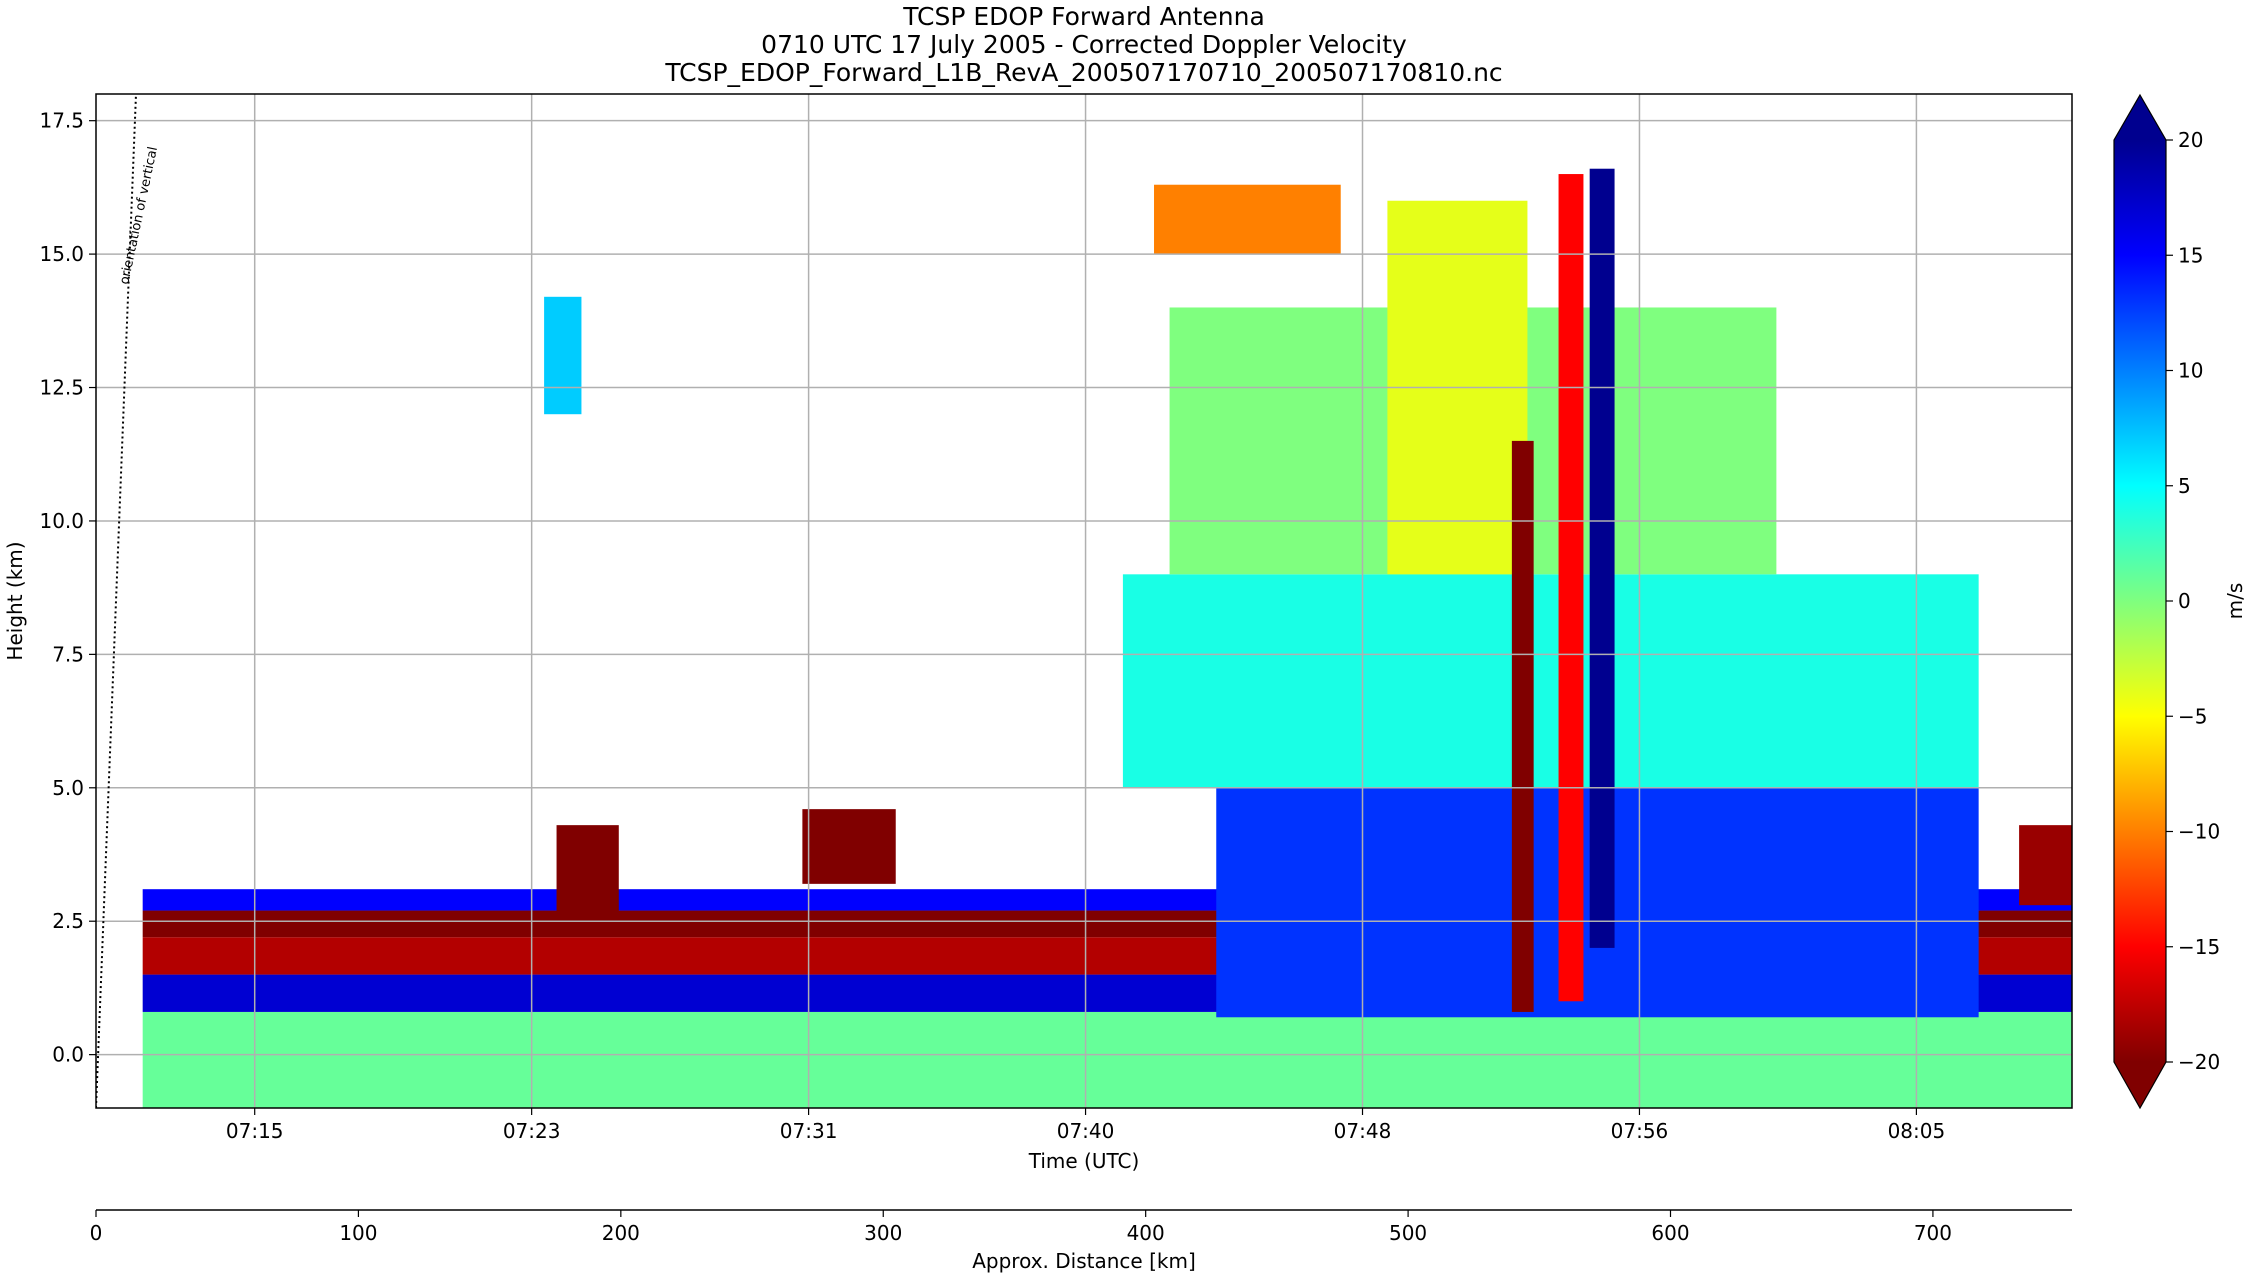 This screenshot has width=2250, height=1279. What do you see at coordinates (2184, 601) in the screenshot?
I see `colorbar-tick-label: 0` at bounding box center [2184, 601].